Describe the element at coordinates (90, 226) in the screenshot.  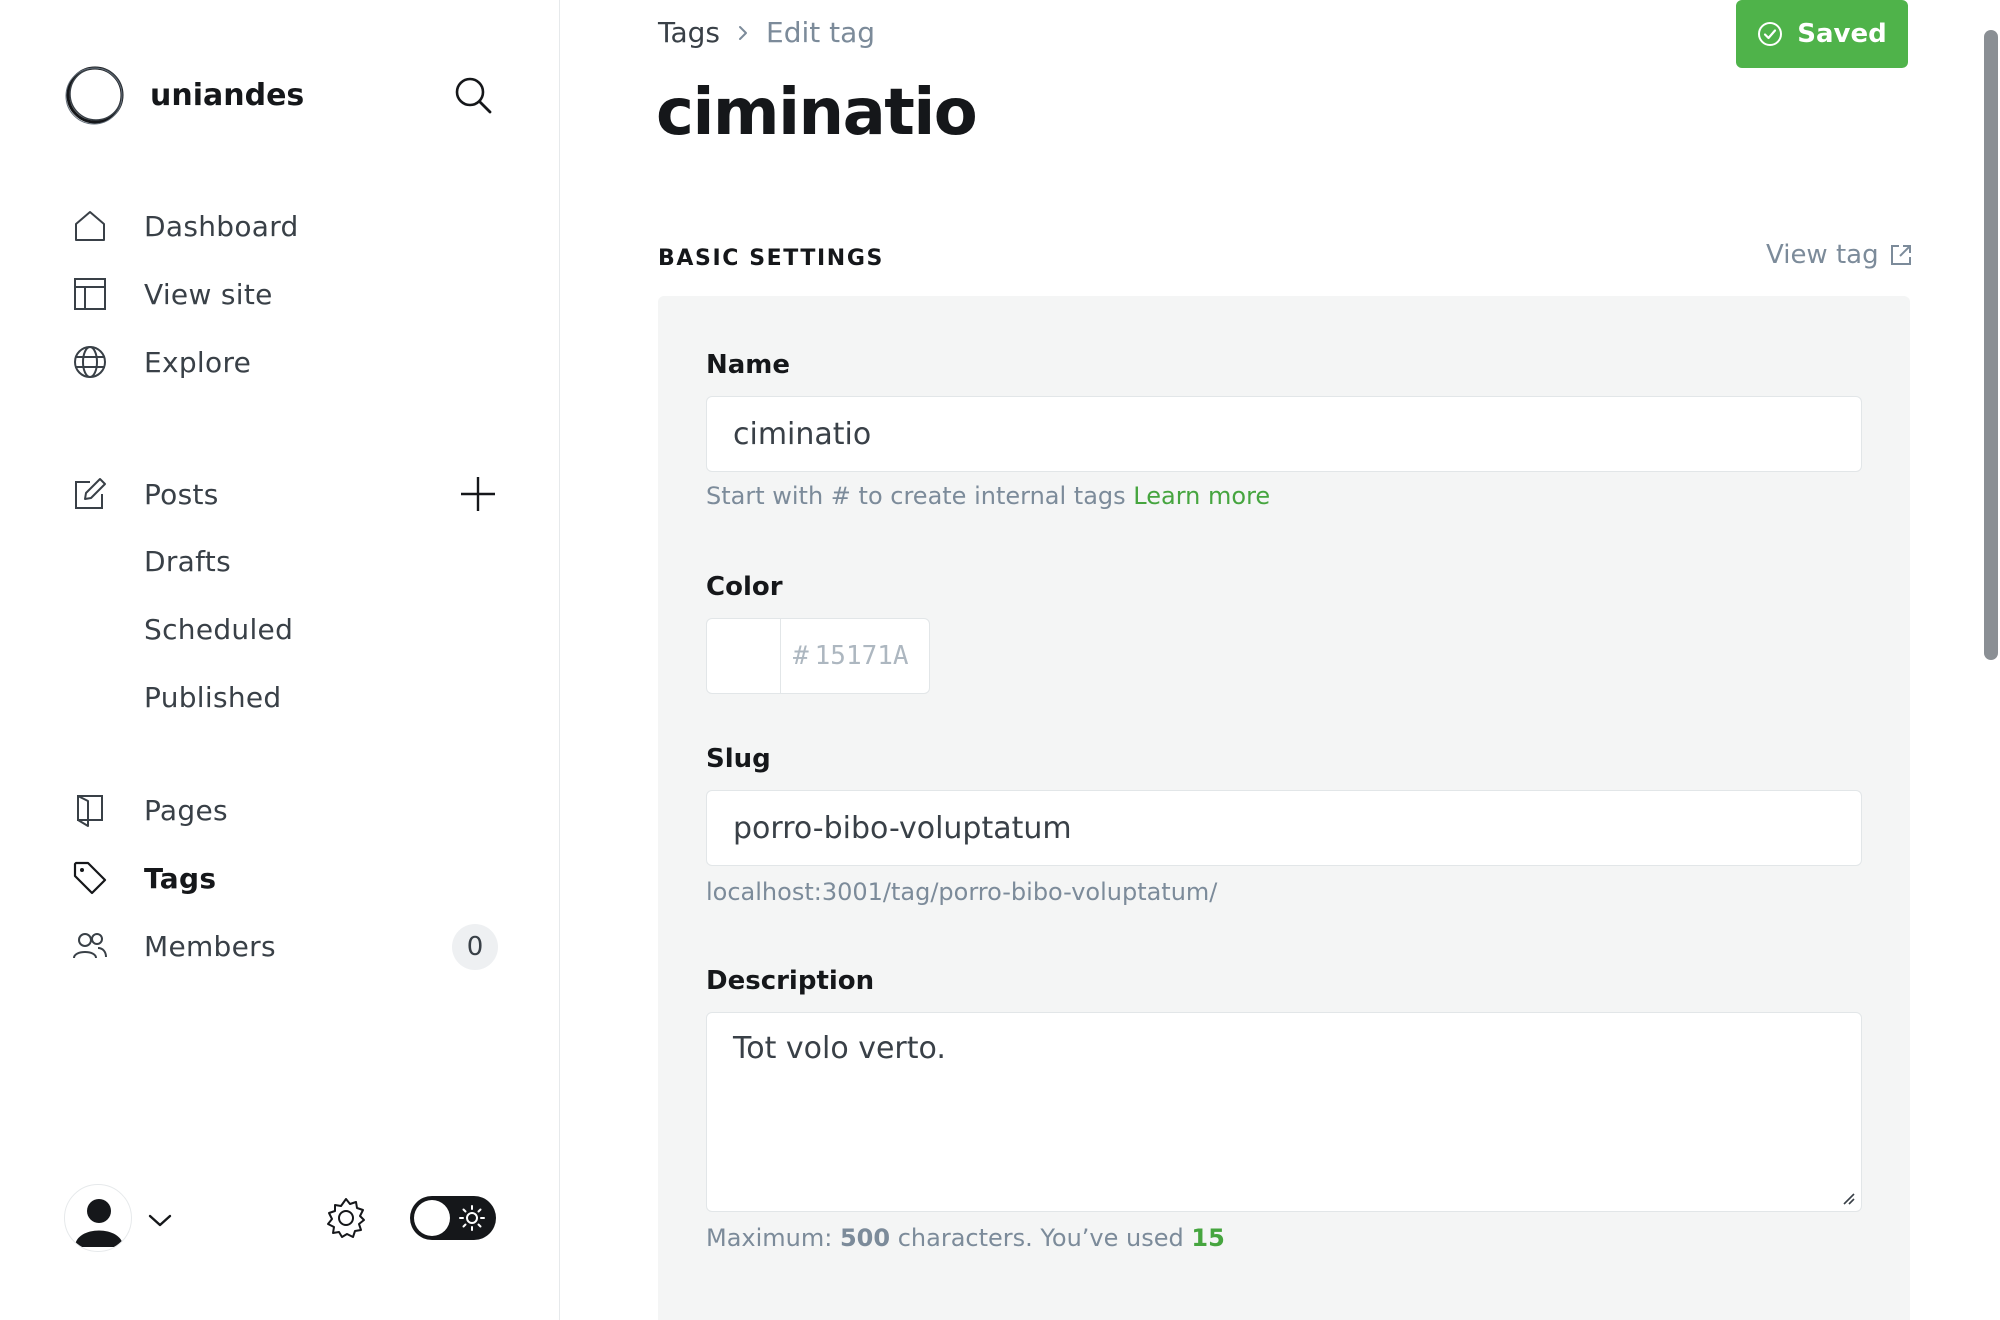
I see `home-icon` at that location.